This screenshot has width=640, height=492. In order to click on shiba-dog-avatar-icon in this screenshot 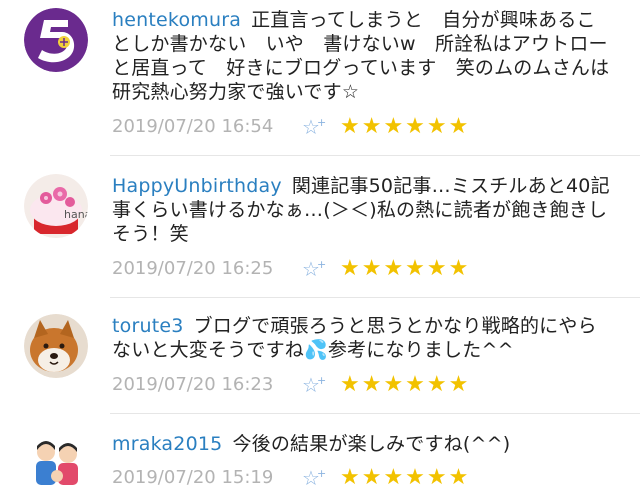, I will do `click(56, 346)`.